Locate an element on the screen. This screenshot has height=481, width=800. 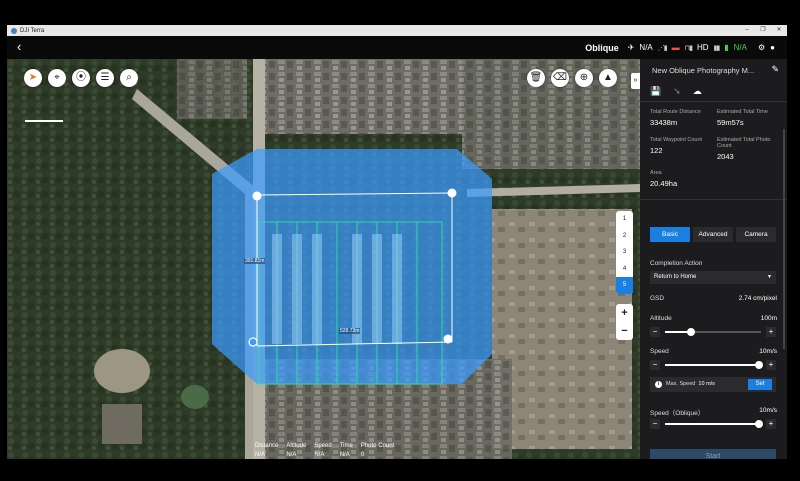
import-icon: ➘ is located at coordinates (677, 91).